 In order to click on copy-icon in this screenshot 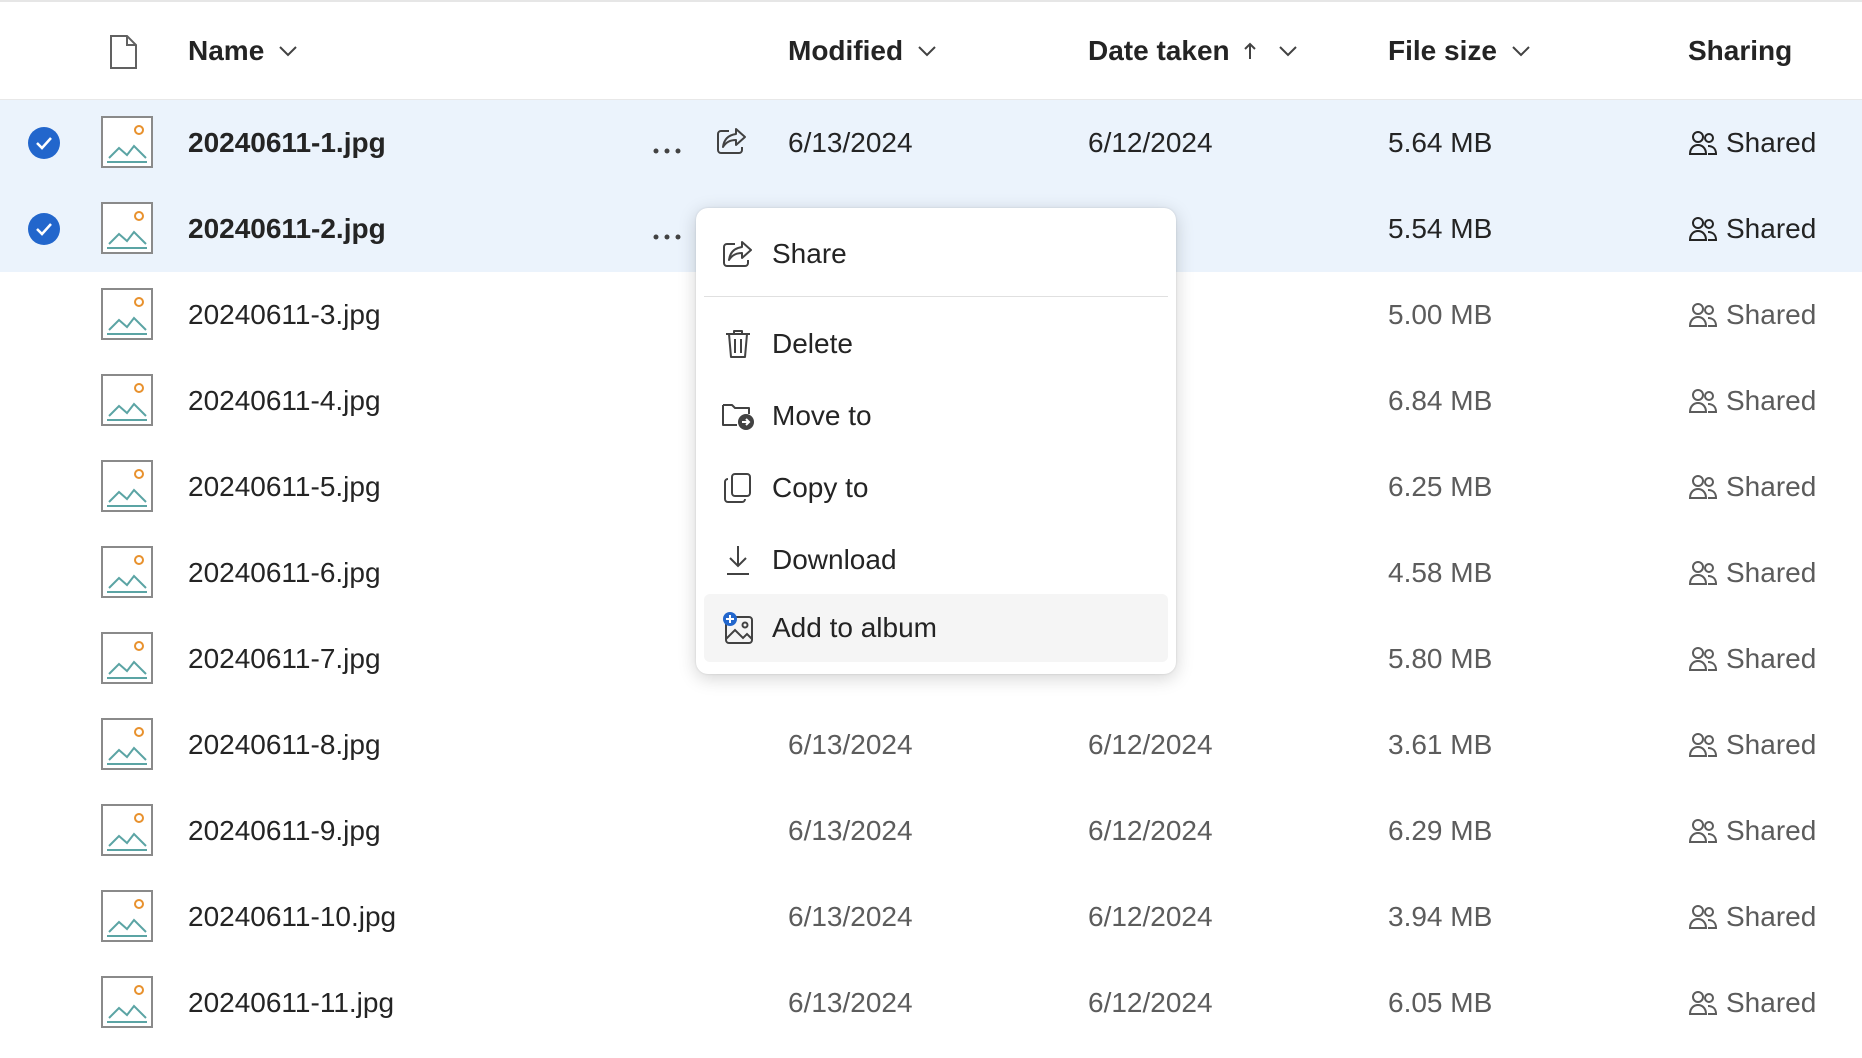, I will do `click(738, 488)`.